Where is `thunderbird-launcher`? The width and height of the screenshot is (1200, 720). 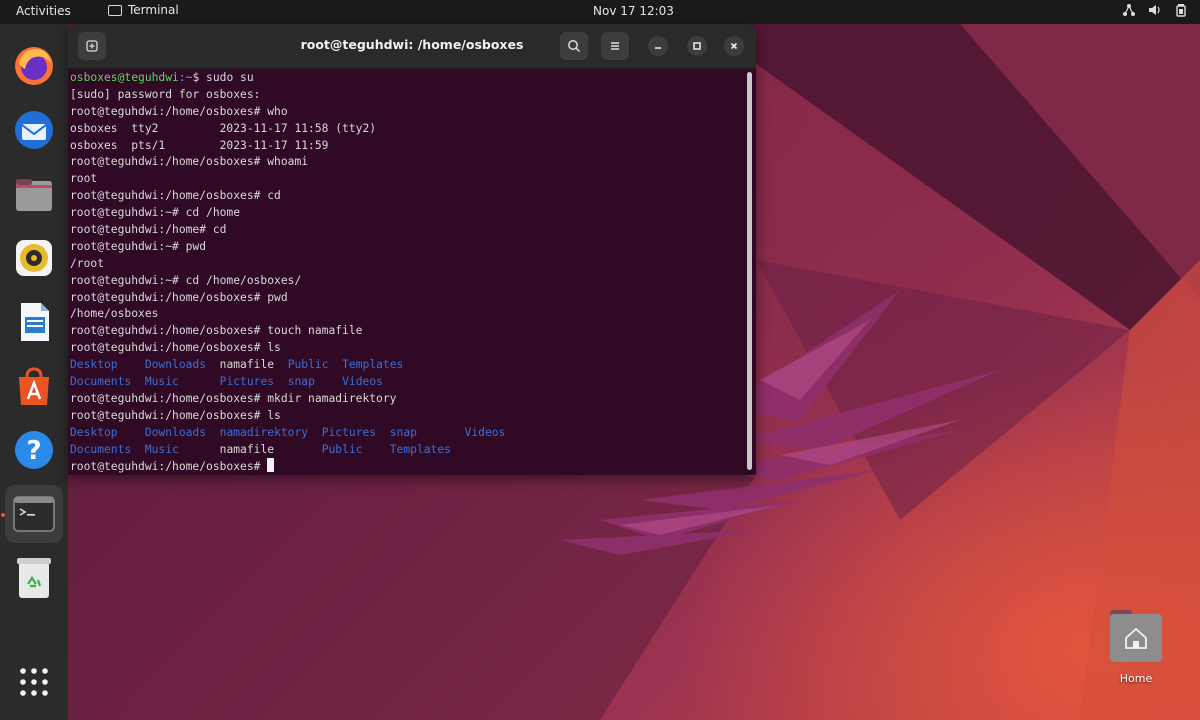
thunderbird-launcher is located at coordinates (34, 130).